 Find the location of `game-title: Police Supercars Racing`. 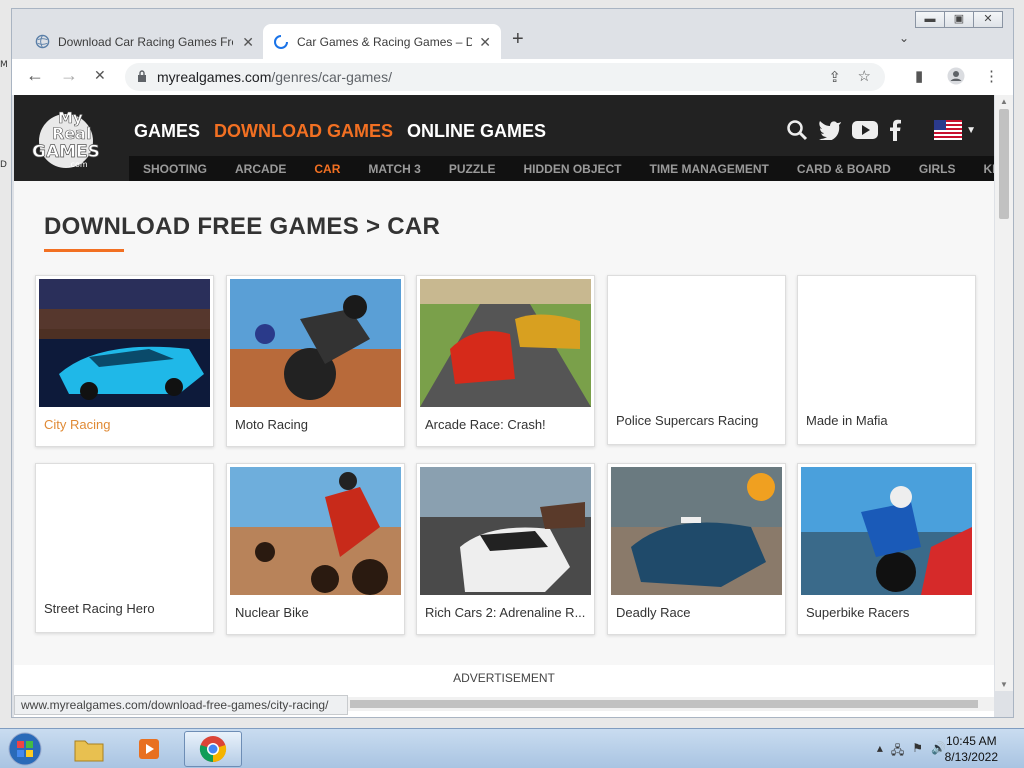

game-title: Police Supercars Racing is located at coordinates (698, 420).